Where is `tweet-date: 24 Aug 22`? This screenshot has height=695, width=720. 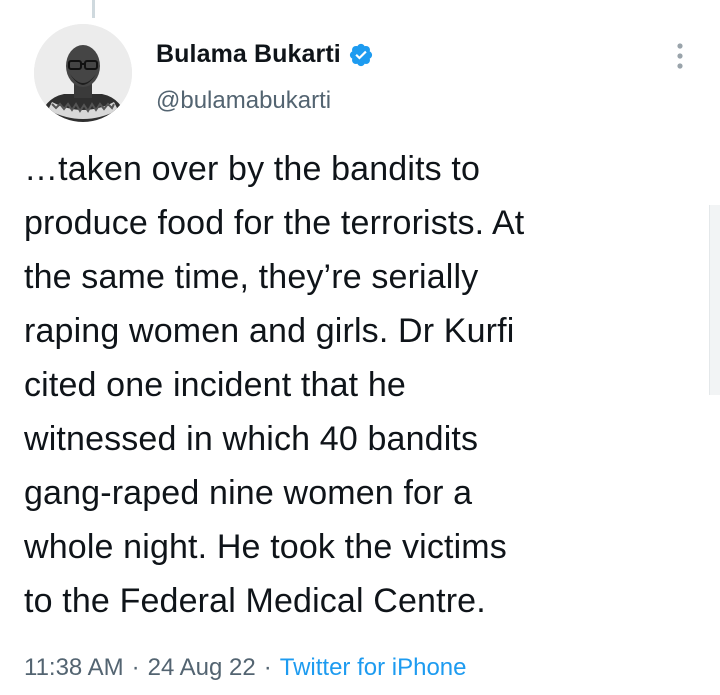 tweet-date: 24 Aug 22 is located at coordinates (202, 668).